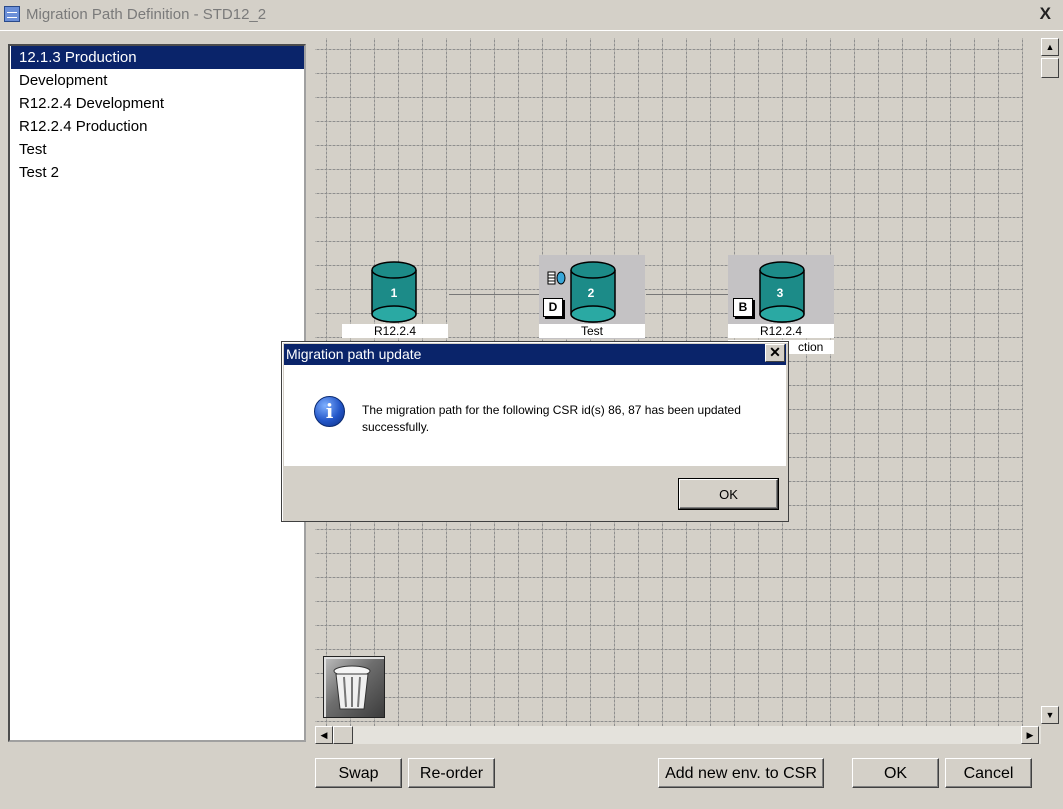 Image resolution: width=1063 pixels, height=809 pixels. What do you see at coordinates (1050, 715) in the screenshot?
I see `scroll-down-button: ▼` at bounding box center [1050, 715].